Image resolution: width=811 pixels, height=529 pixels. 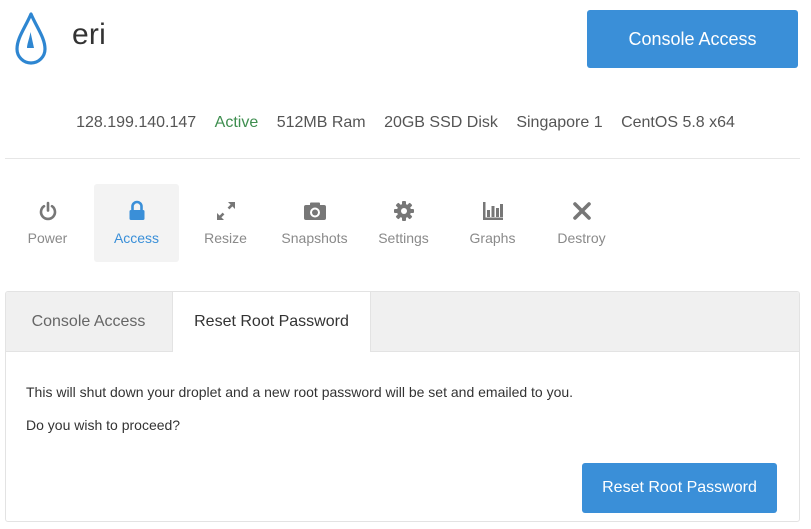 What do you see at coordinates (48, 211) in the screenshot?
I see `power-icon` at bounding box center [48, 211].